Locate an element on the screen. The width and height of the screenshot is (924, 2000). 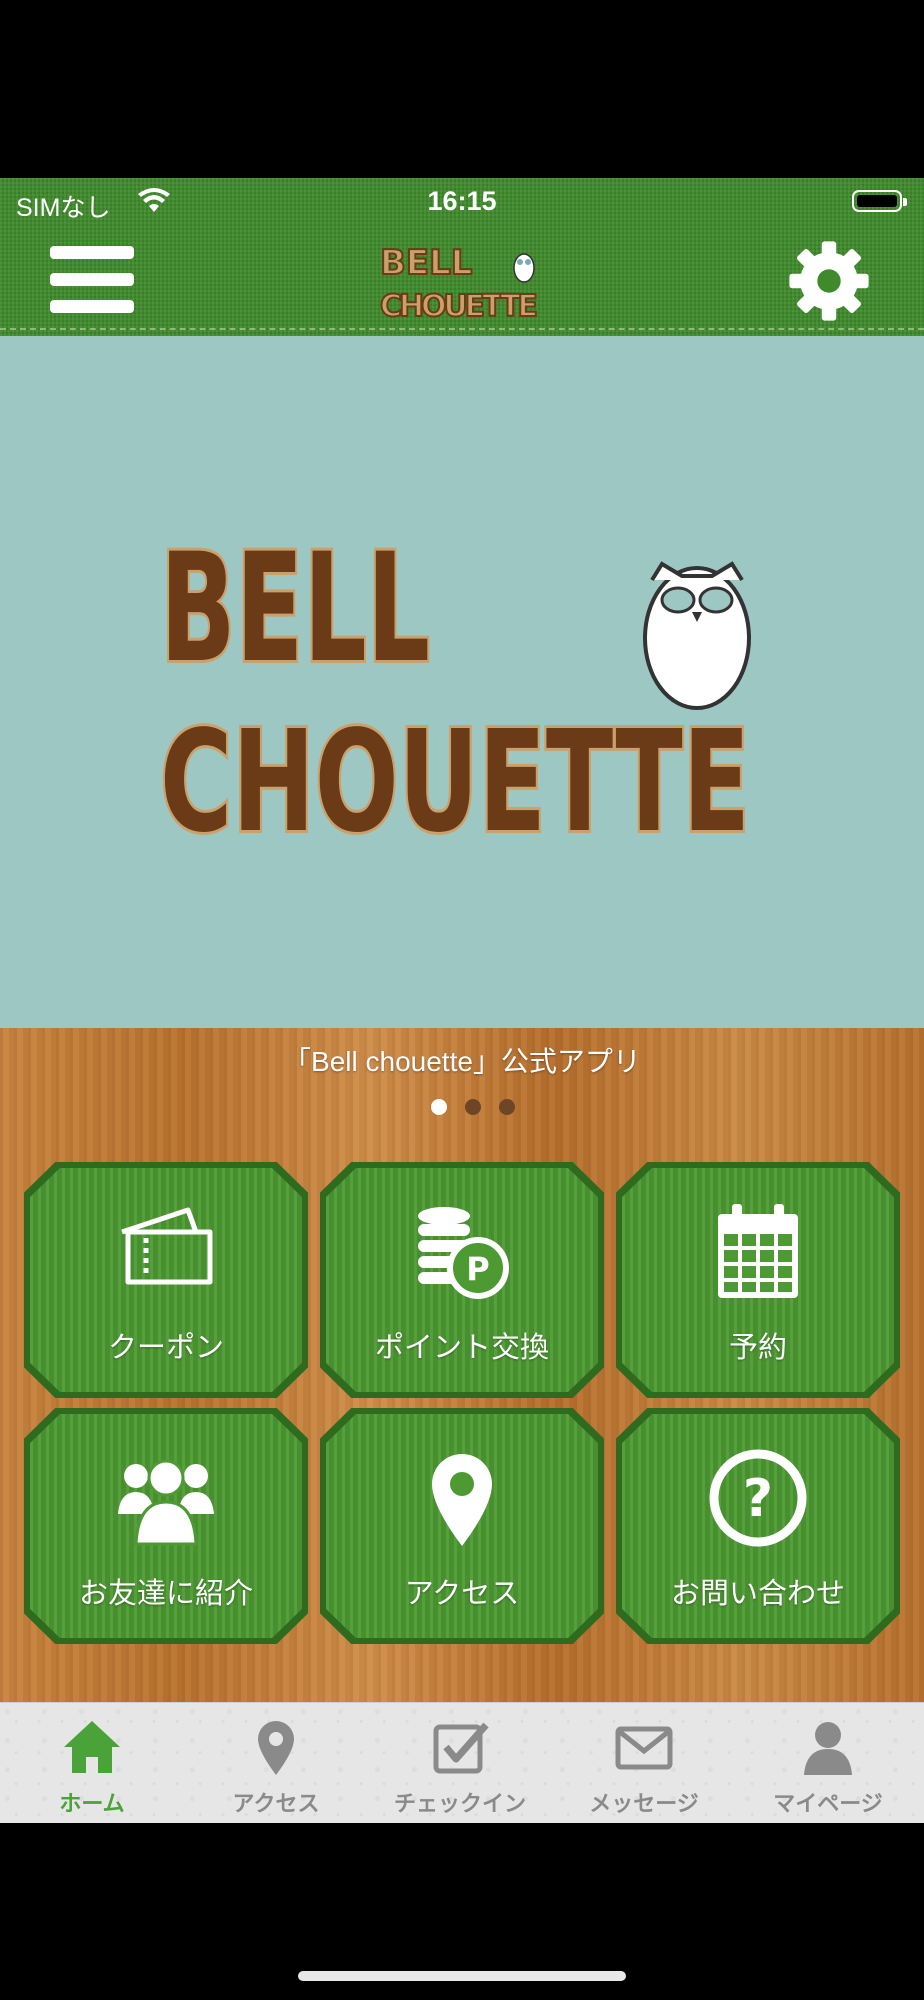
tile-label: クーポン is located at coordinates (165, 1348).